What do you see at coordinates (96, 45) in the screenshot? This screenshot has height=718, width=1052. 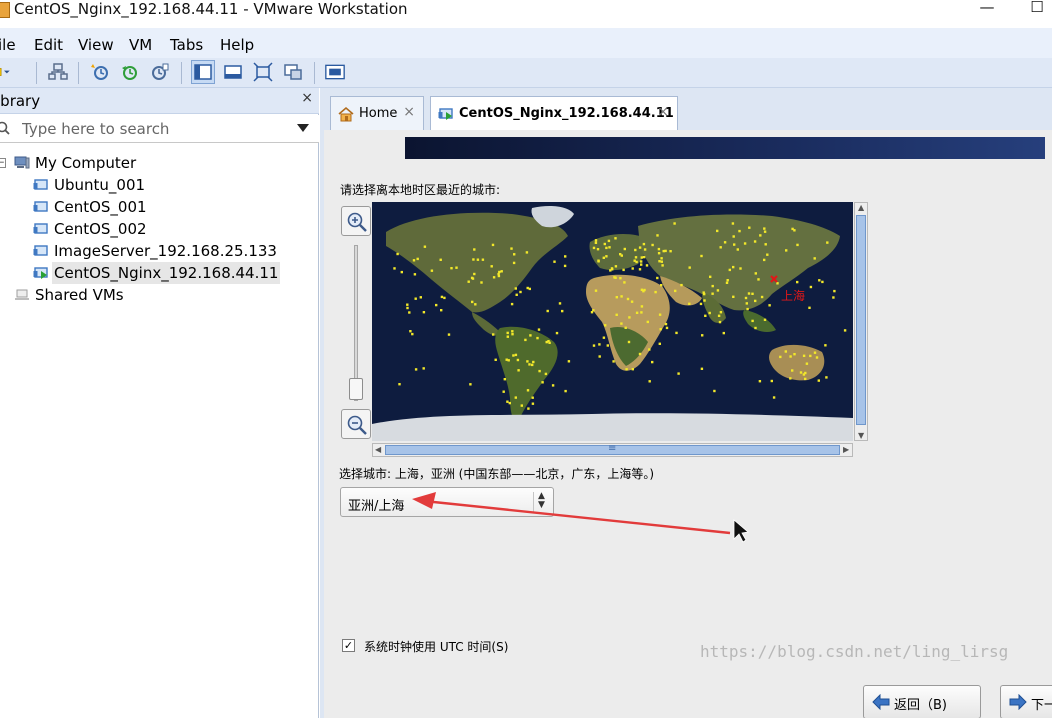 I see `menu-view: View` at bounding box center [96, 45].